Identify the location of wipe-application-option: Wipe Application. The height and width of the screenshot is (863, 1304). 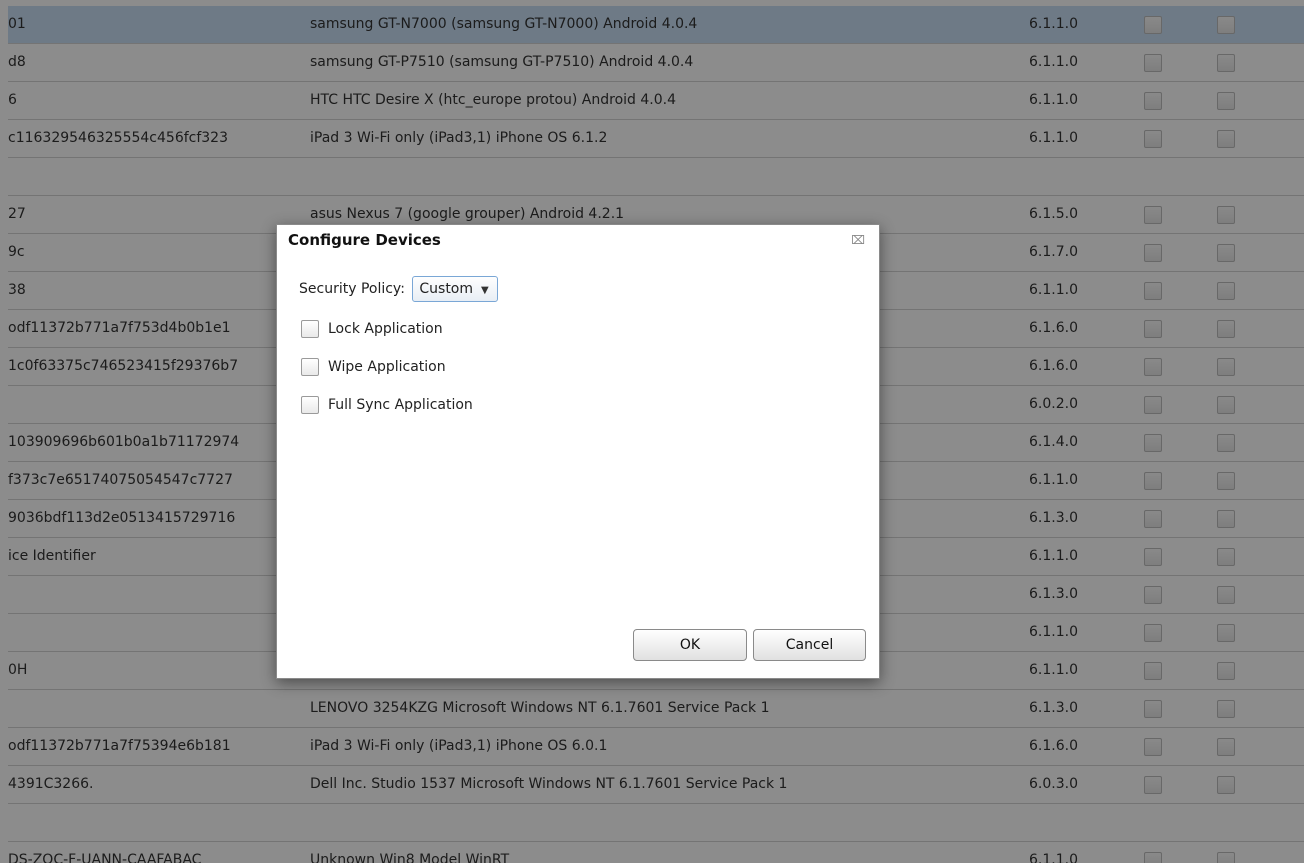
(373, 367).